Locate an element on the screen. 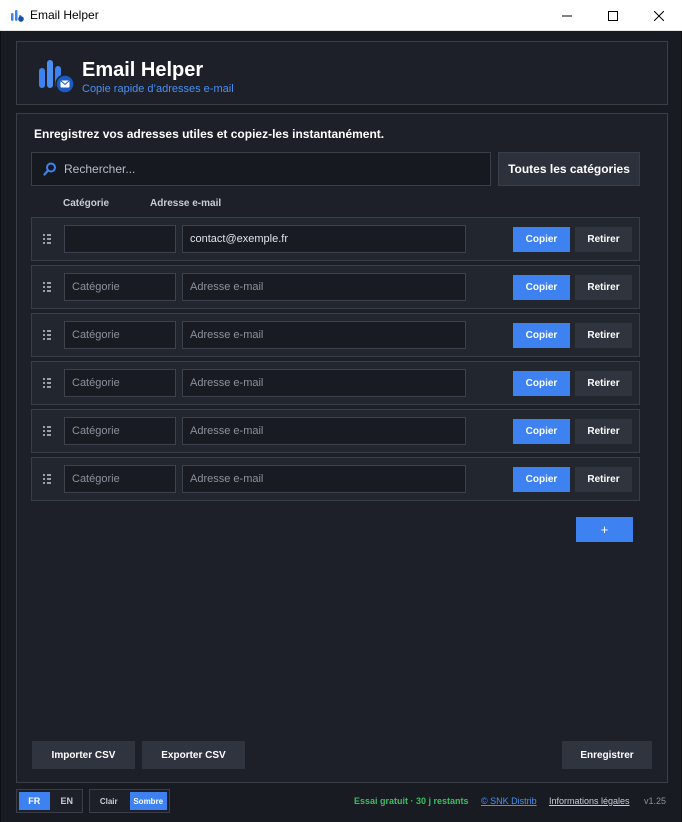  app-icon is located at coordinates (17, 16).